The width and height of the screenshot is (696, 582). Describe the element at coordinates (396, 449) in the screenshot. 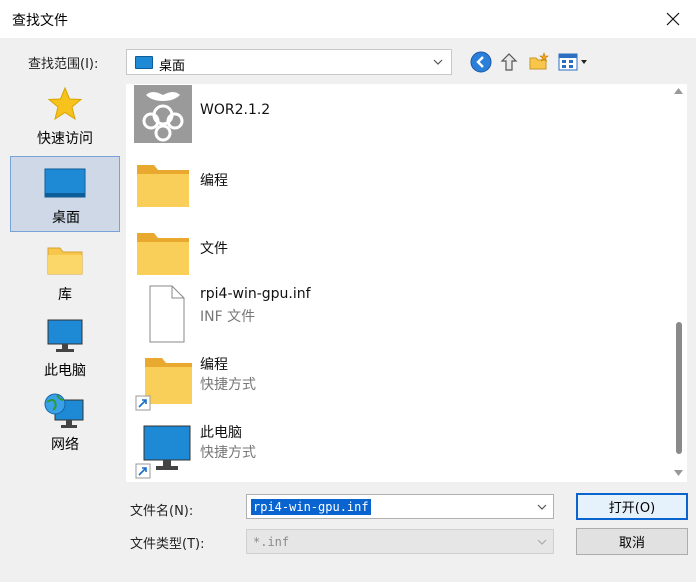

I see `list-item: 此电脑 快捷方式` at that location.